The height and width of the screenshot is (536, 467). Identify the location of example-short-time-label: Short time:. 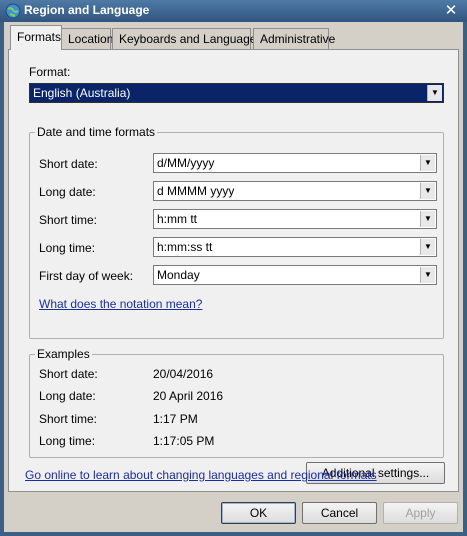
(68, 419).